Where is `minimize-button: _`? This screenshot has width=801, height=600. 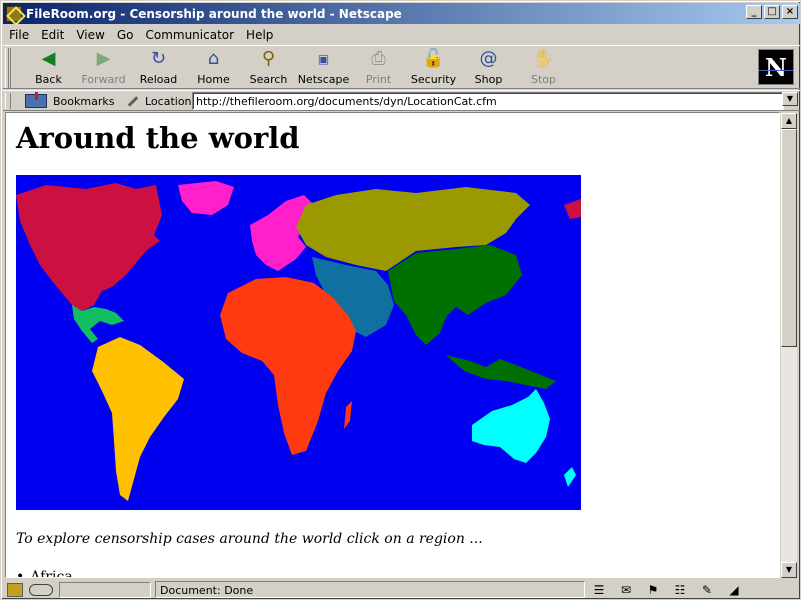 minimize-button: _ is located at coordinates (754, 12).